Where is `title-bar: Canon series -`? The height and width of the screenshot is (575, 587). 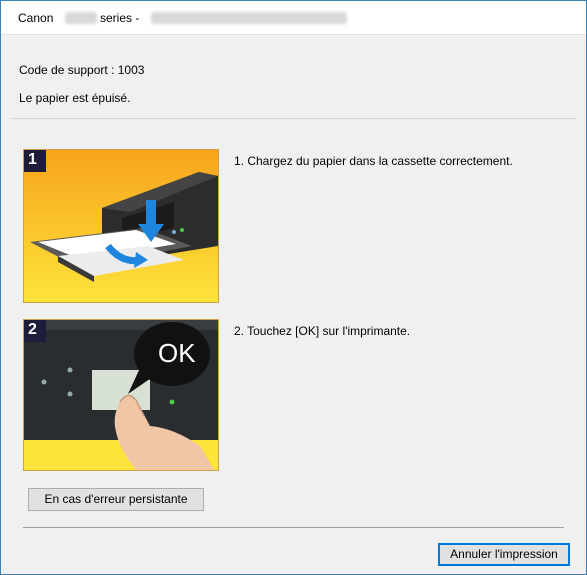 title-bar: Canon series - is located at coordinates (293, 18).